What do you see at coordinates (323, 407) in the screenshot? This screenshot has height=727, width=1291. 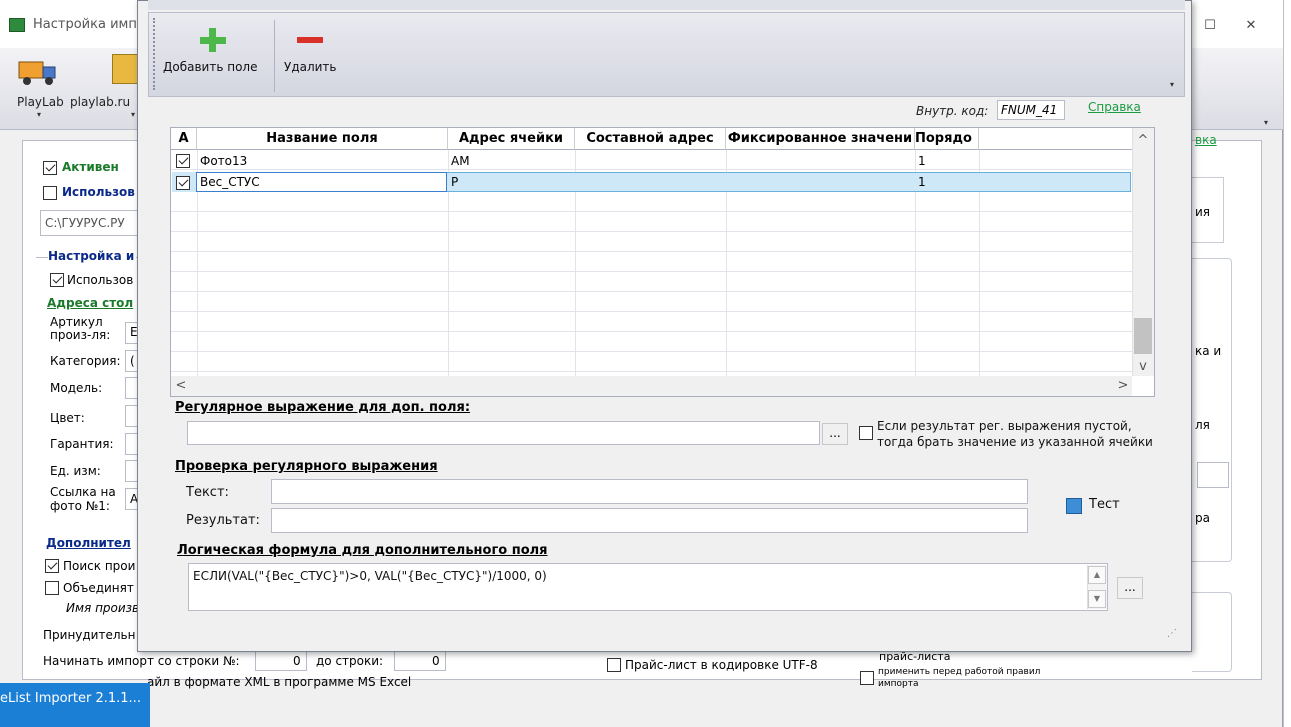 I see `regex-section-title: Регулярное выражение для доп. поля:` at bounding box center [323, 407].